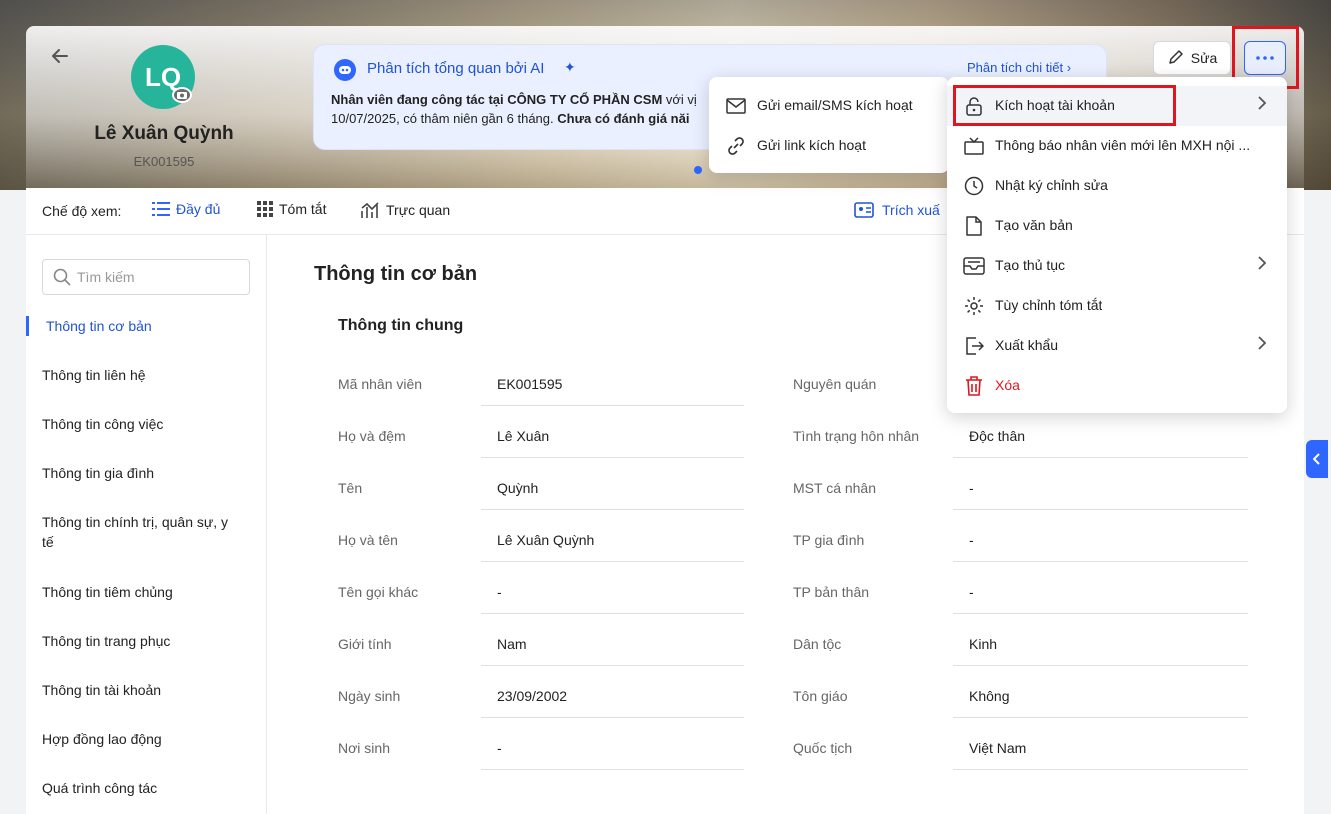 The height and width of the screenshot is (814, 1331). I want to click on search-input, so click(157, 277).